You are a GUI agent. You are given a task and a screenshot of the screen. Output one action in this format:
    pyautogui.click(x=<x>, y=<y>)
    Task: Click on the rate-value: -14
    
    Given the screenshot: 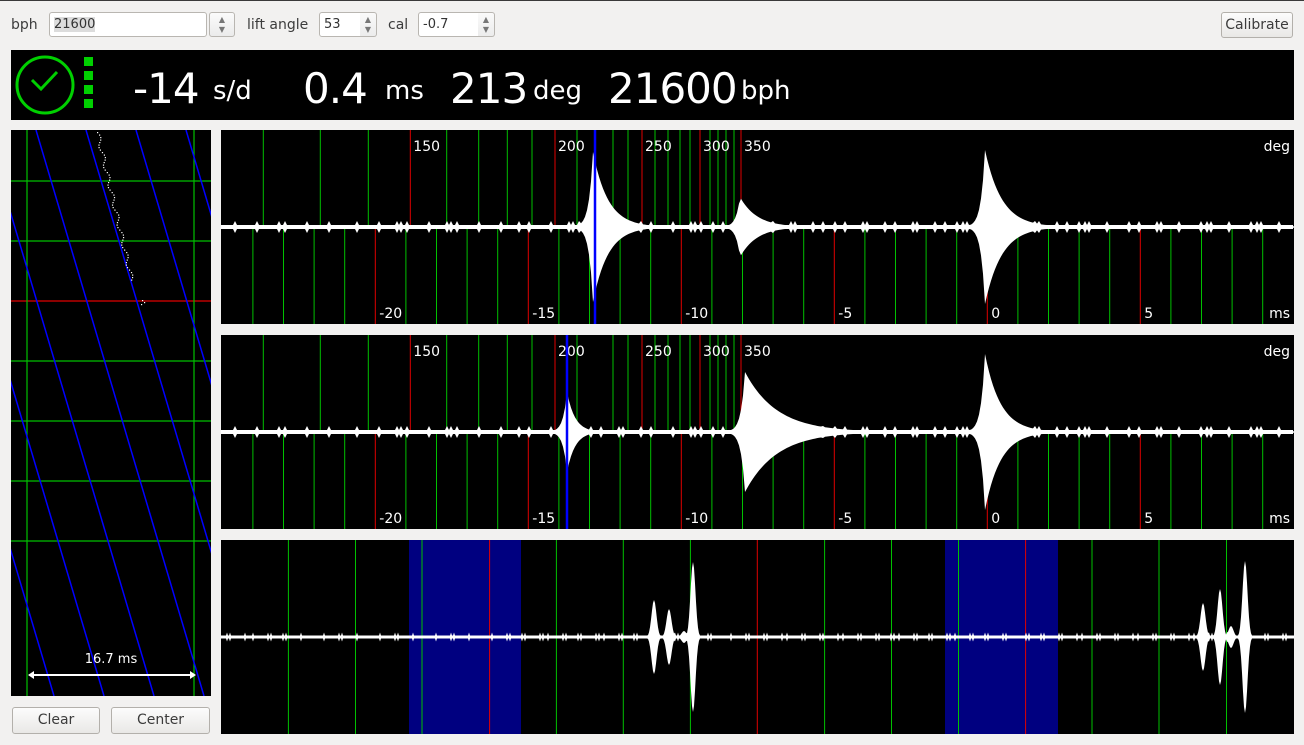 What is the action you would take?
    pyautogui.click(x=166, y=88)
    